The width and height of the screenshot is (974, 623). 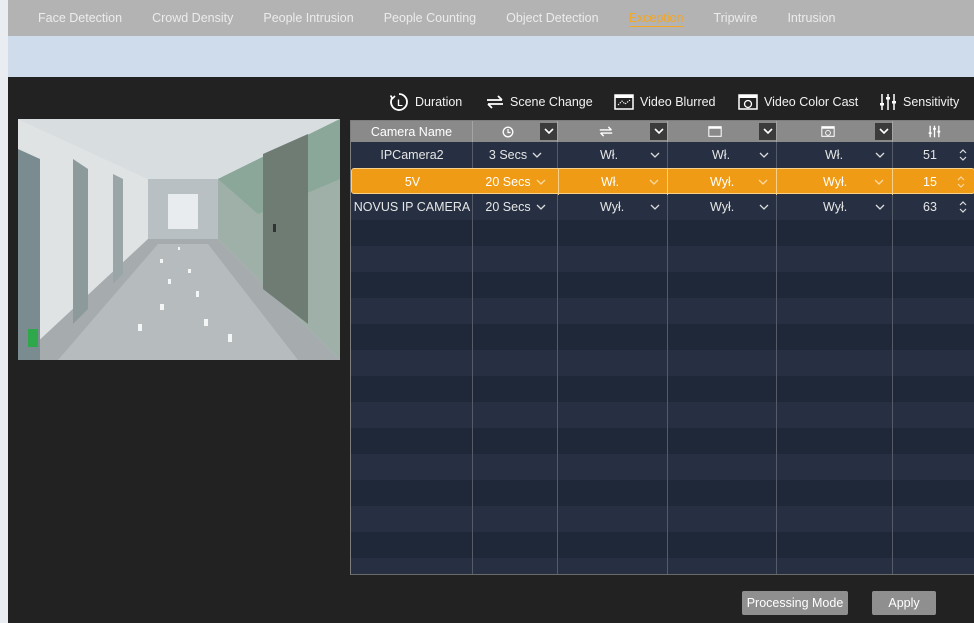 I want to click on camera-name-cell: NOVUS IP CAMERA, so click(x=412, y=207).